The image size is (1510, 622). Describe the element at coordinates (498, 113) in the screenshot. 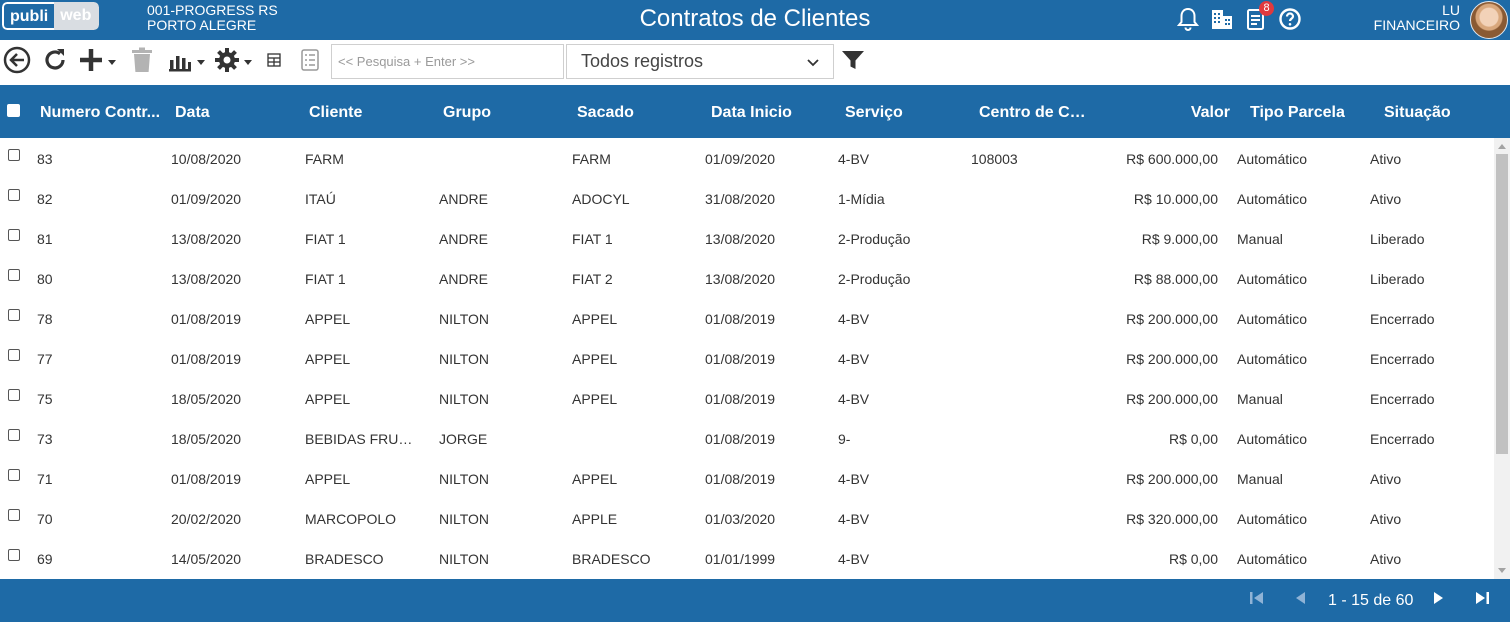

I see `column-header-grupo: Grupo` at that location.